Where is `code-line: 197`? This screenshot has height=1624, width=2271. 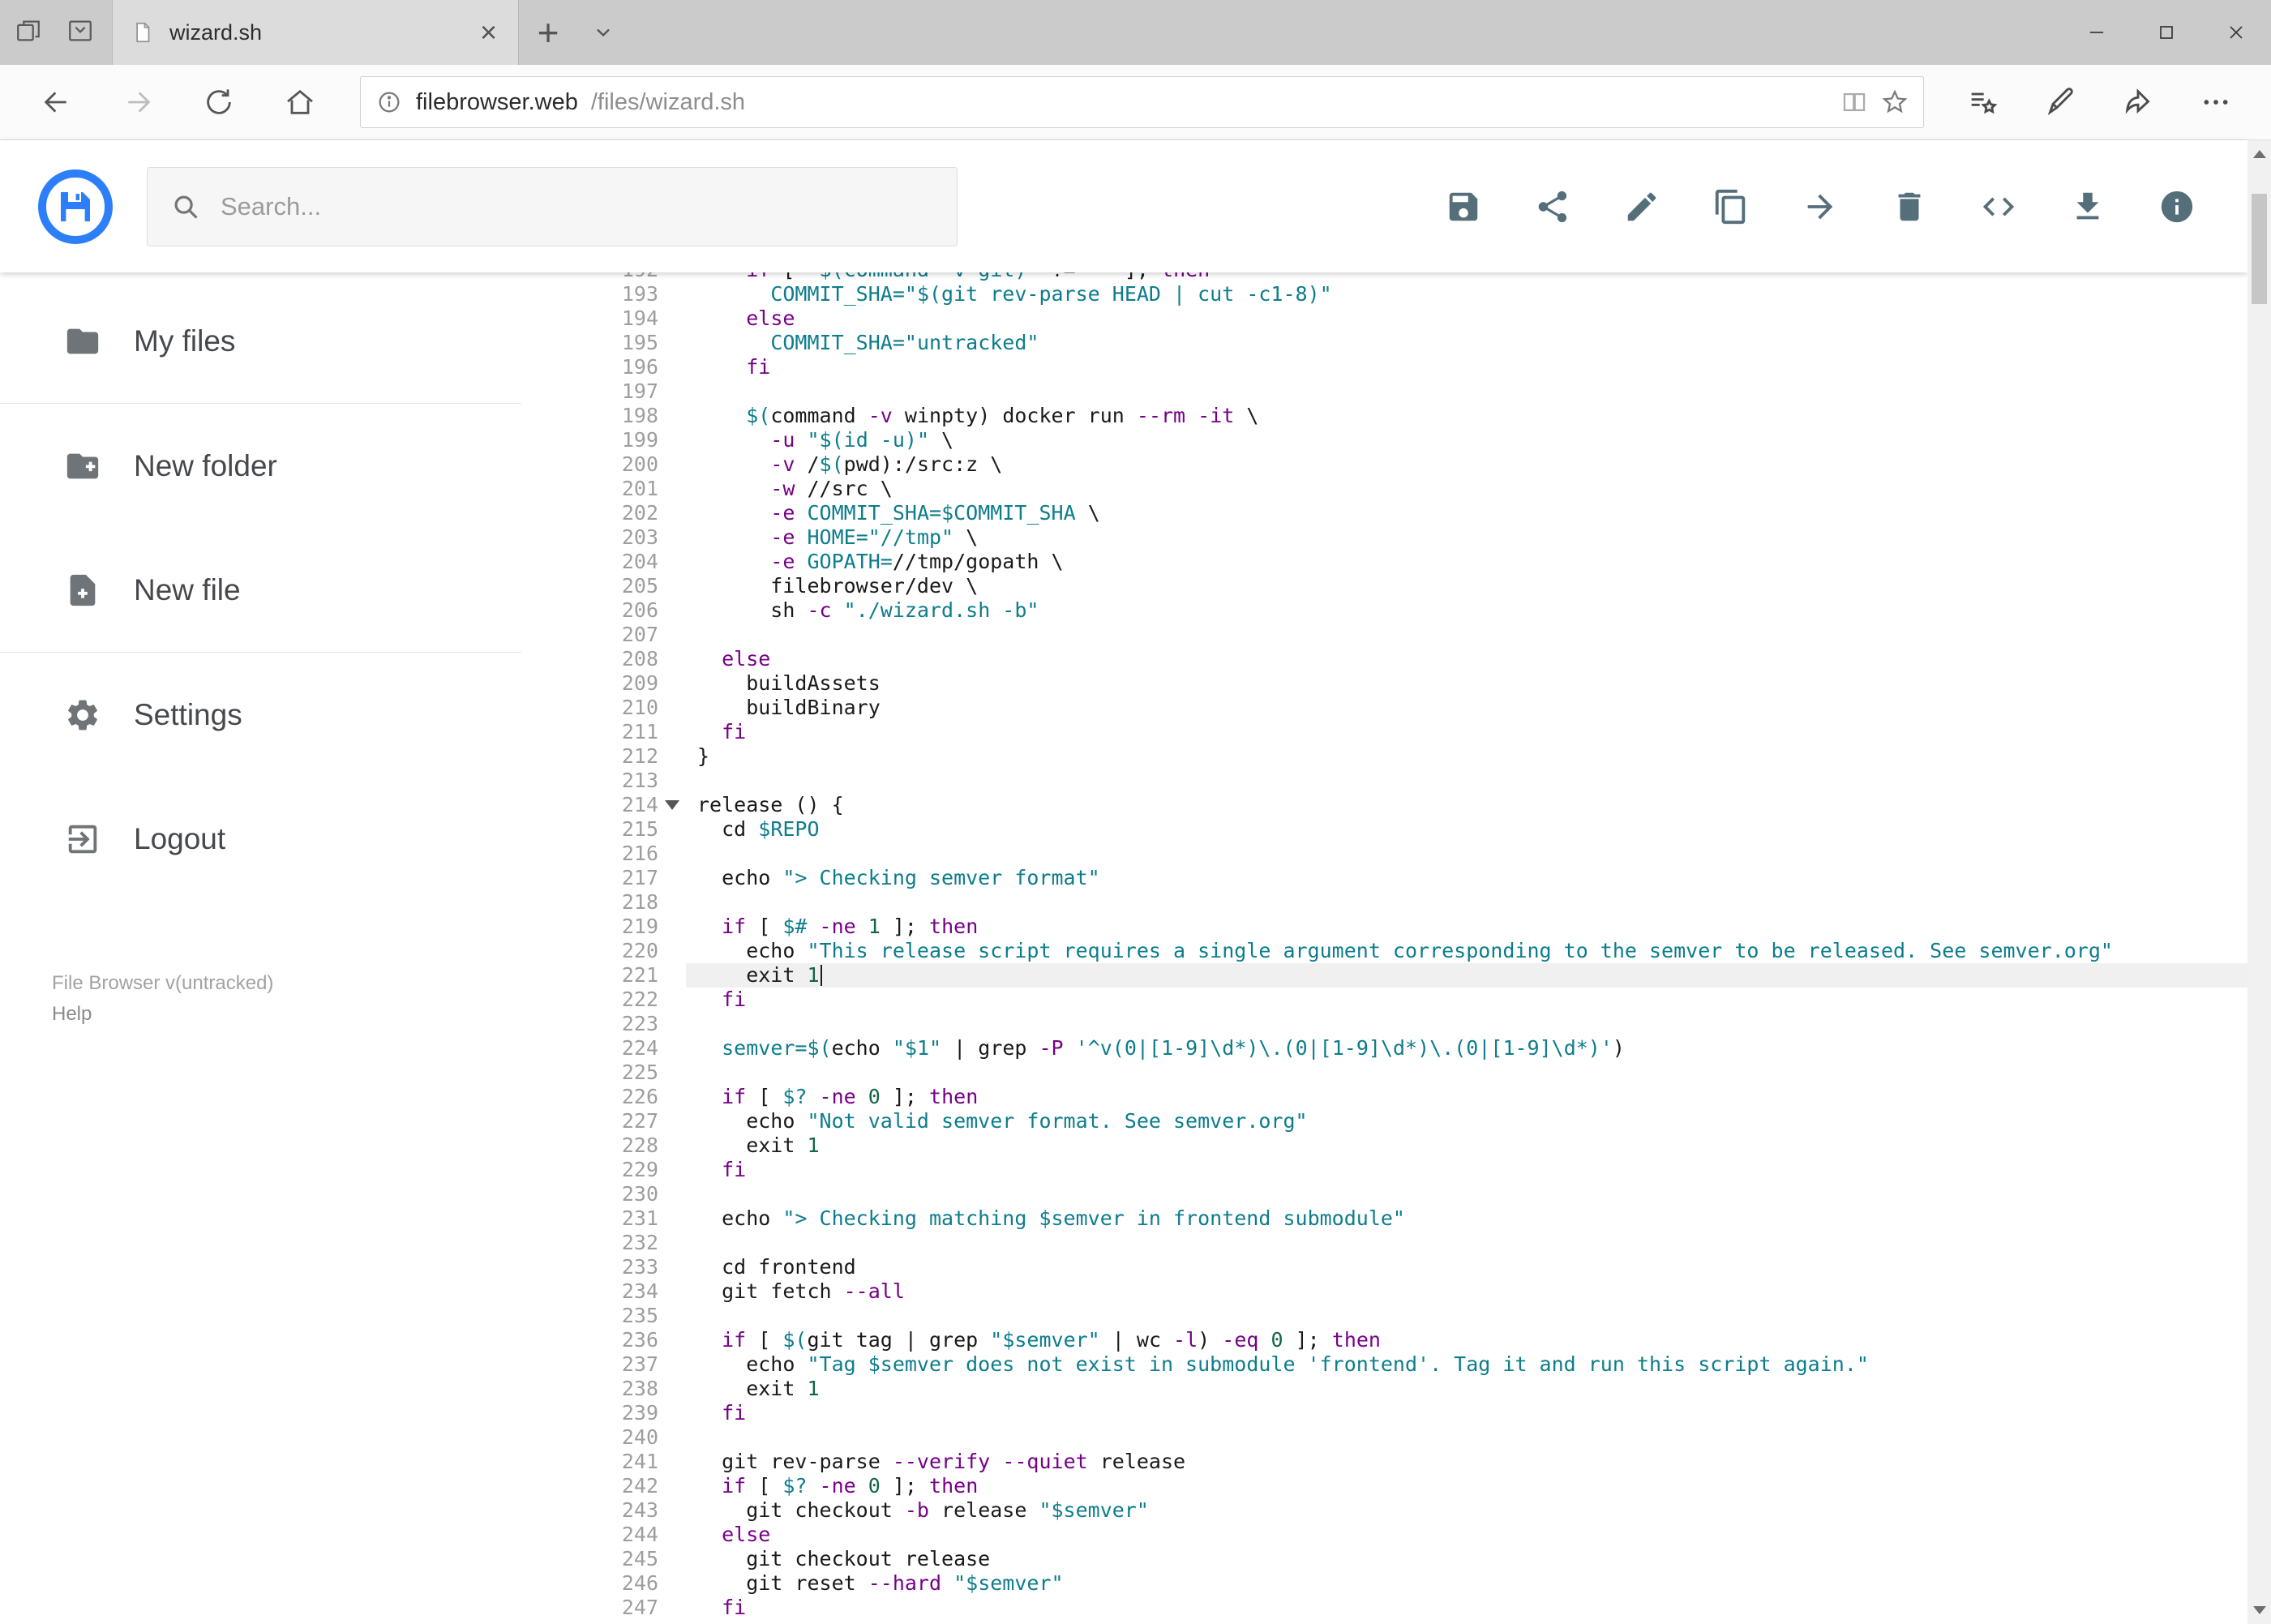 code-line: 197 is located at coordinates (1416, 391).